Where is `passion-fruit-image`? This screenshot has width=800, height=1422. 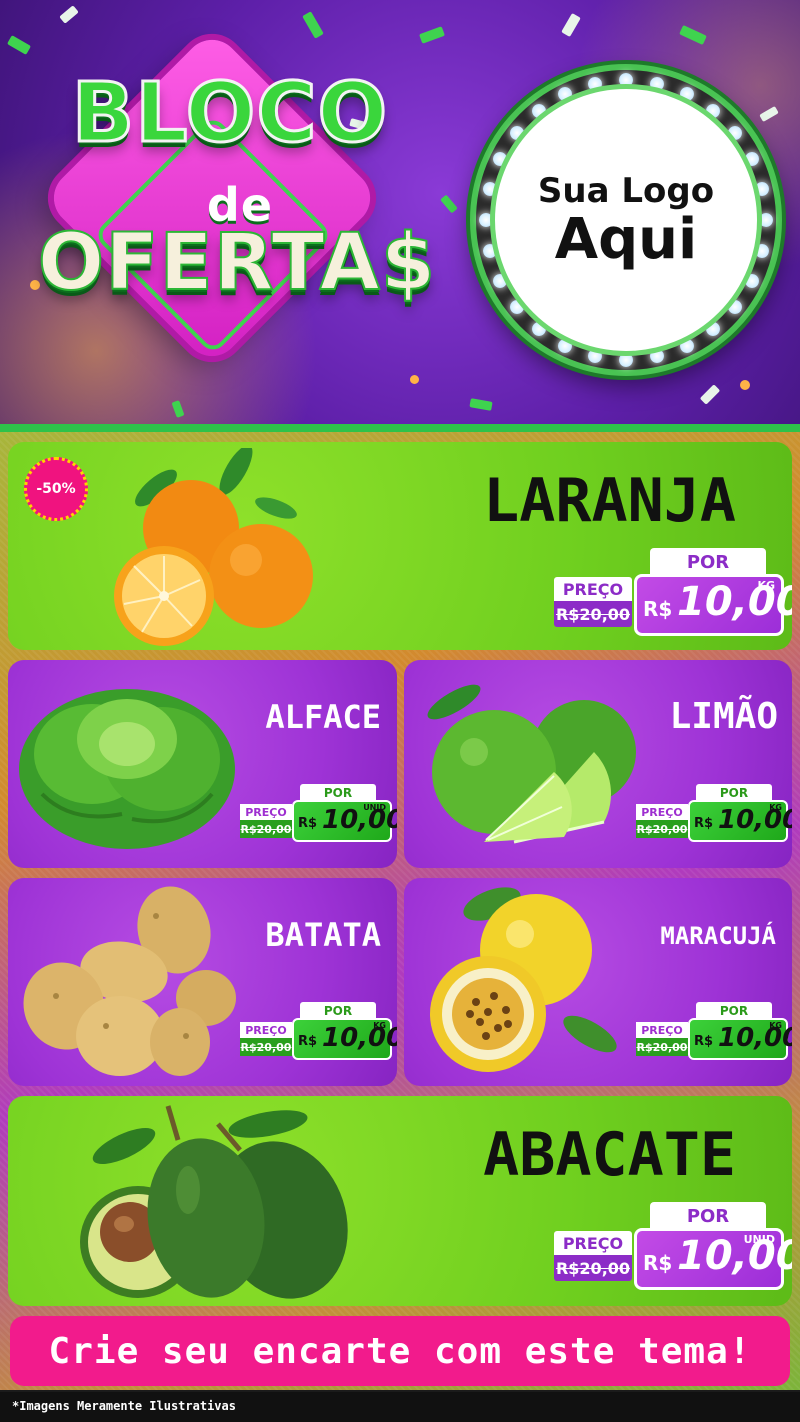
passion-fruit-image is located at coordinates (523, 979).